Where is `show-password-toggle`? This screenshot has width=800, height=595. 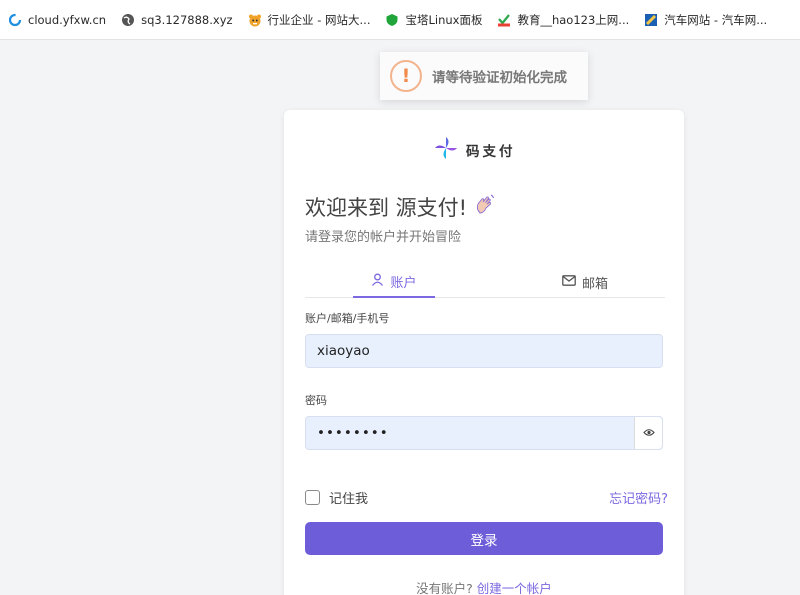
show-password-toggle is located at coordinates (648, 433).